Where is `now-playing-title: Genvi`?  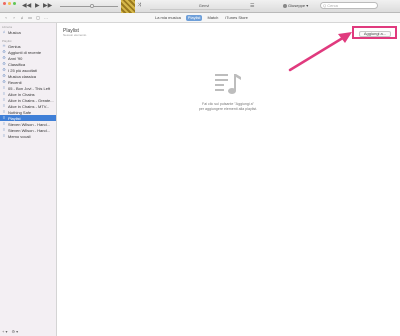 now-playing-title: Genvi is located at coordinates (204, 5).